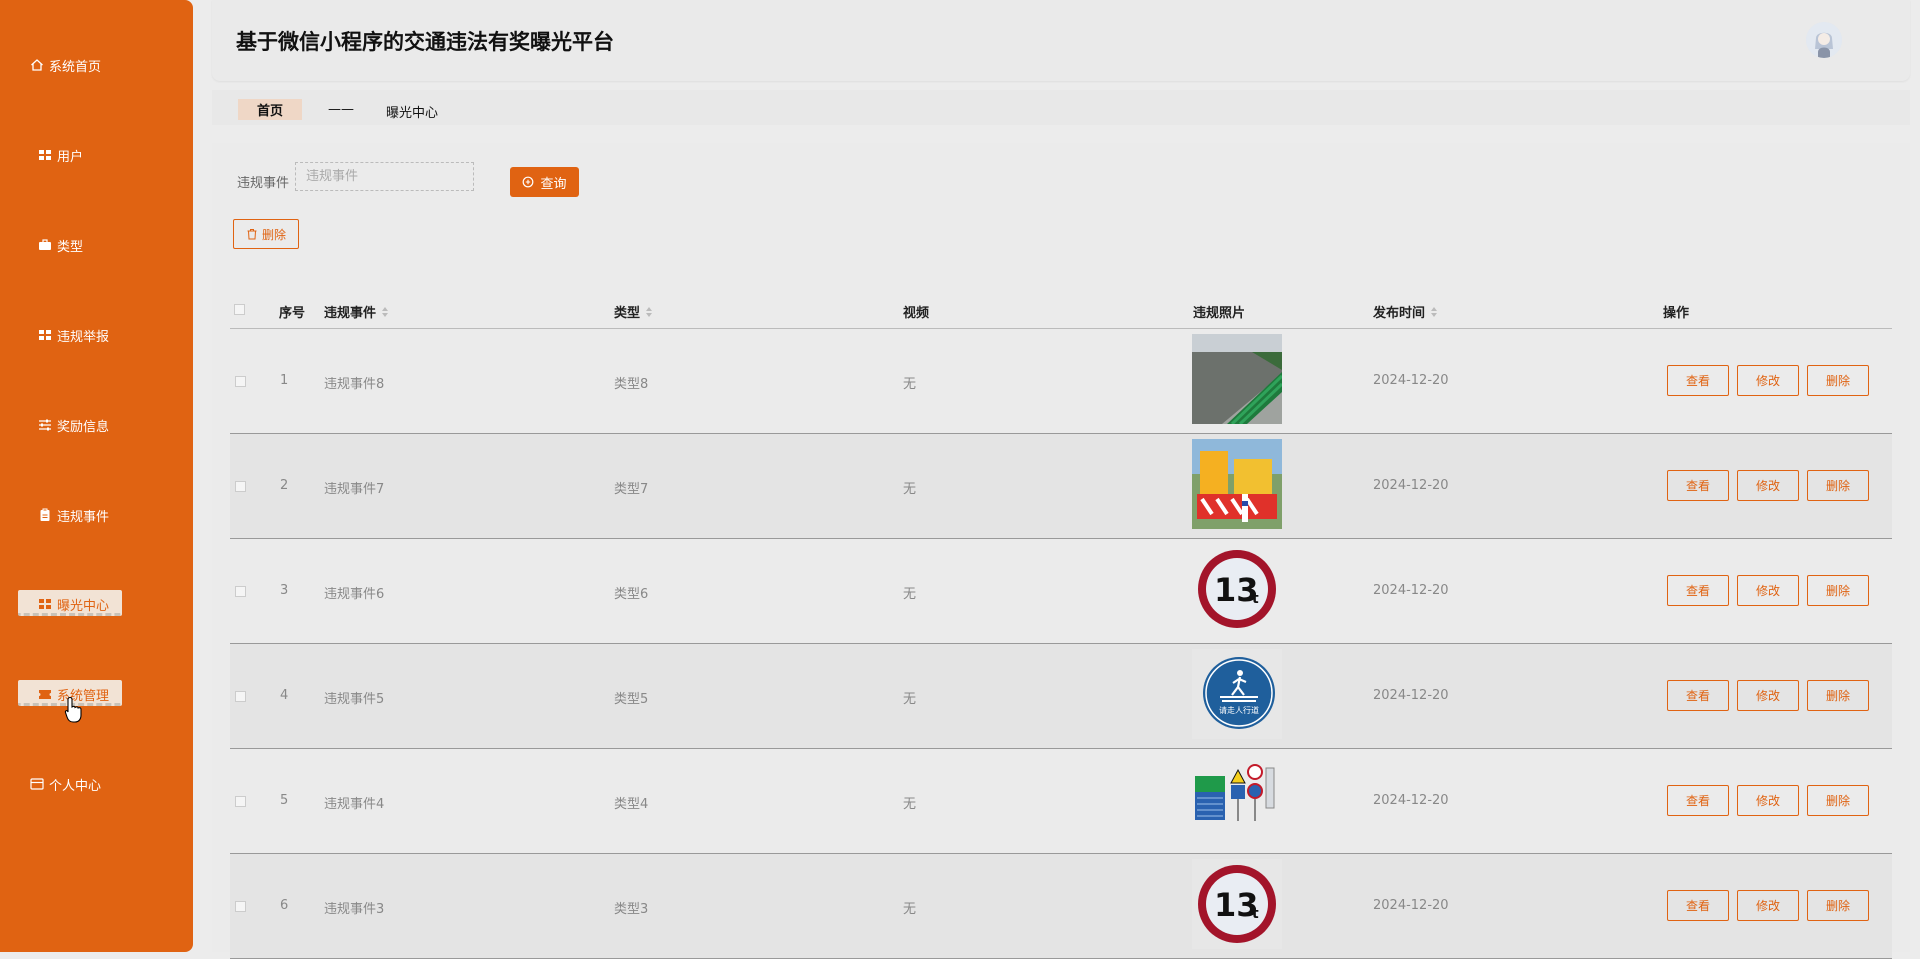 This screenshot has height=959, width=1920. I want to click on sidebar-item-rewards: 奖励信息, so click(96, 425).